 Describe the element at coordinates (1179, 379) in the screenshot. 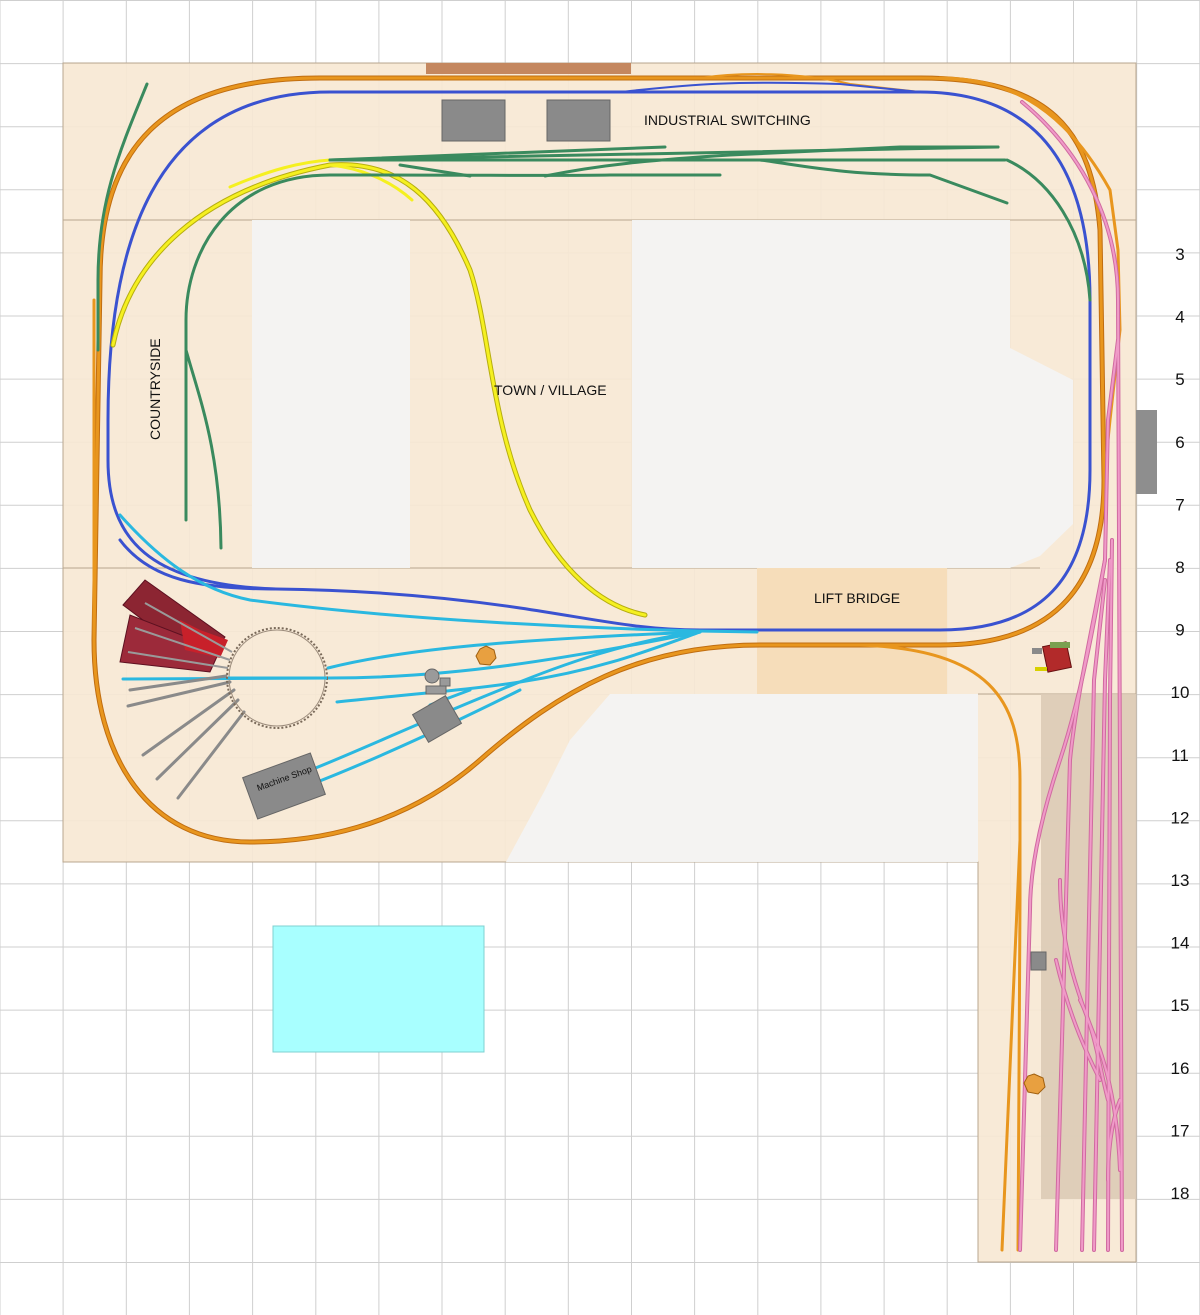

I see `grid-label: 5` at that location.